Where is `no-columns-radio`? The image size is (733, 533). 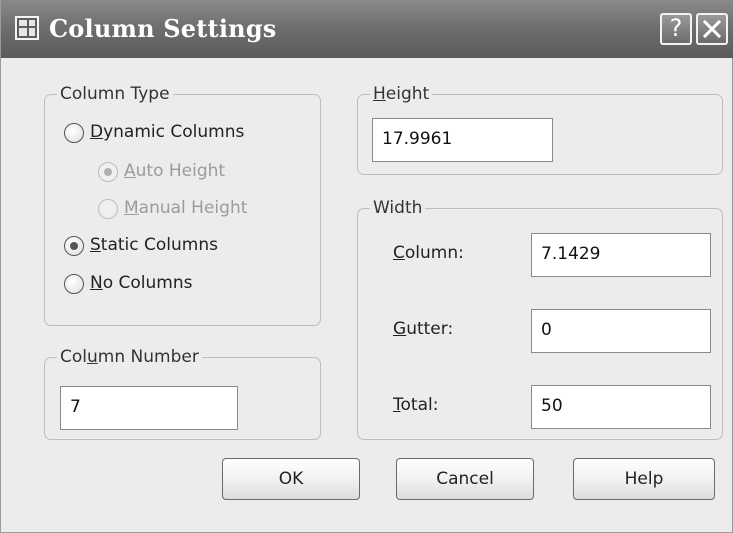 no-columns-radio is located at coordinates (74, 284).